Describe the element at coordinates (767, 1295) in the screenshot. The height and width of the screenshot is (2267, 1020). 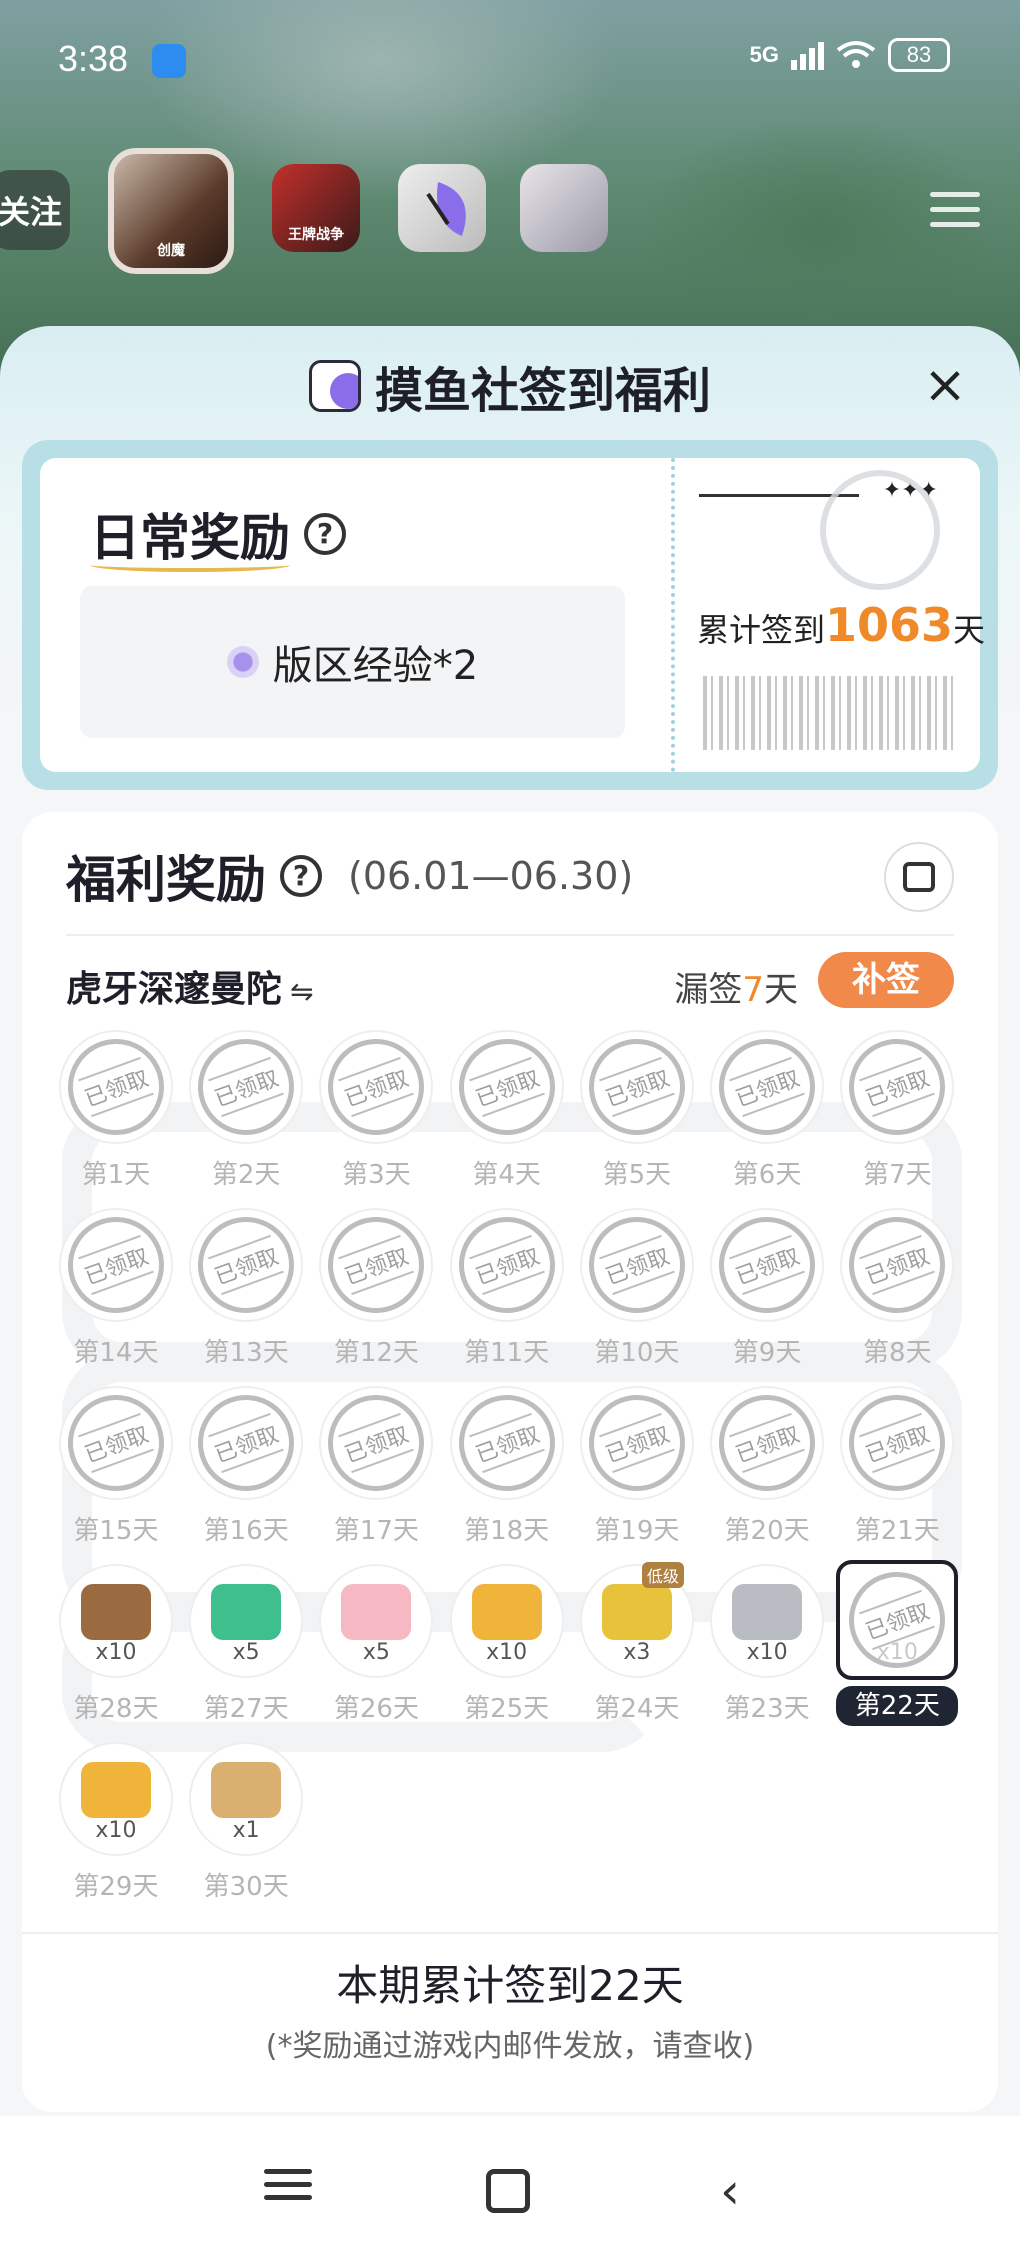
I see `day-cell: 已领取 第9天` at that location.